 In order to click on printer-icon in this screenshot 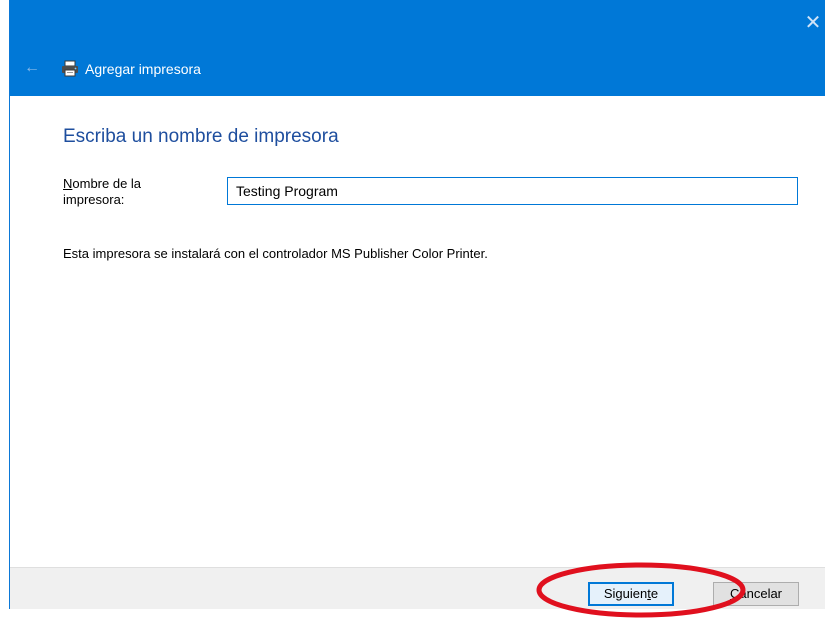, I will do `click(70, 68)`.